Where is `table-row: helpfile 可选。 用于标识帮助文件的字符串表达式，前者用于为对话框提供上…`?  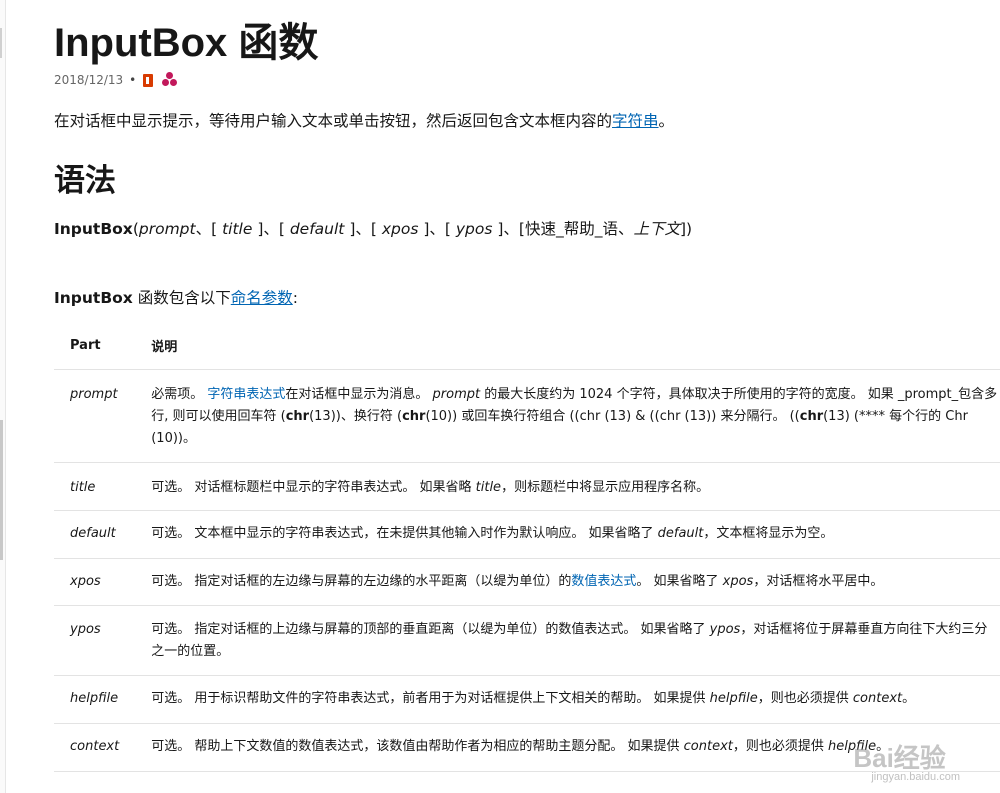 table-row: helpfile 可选。 用于标识帮助文件的字符串表达式，前者用于为对话框提供上… is located at coordinates (527, 699).